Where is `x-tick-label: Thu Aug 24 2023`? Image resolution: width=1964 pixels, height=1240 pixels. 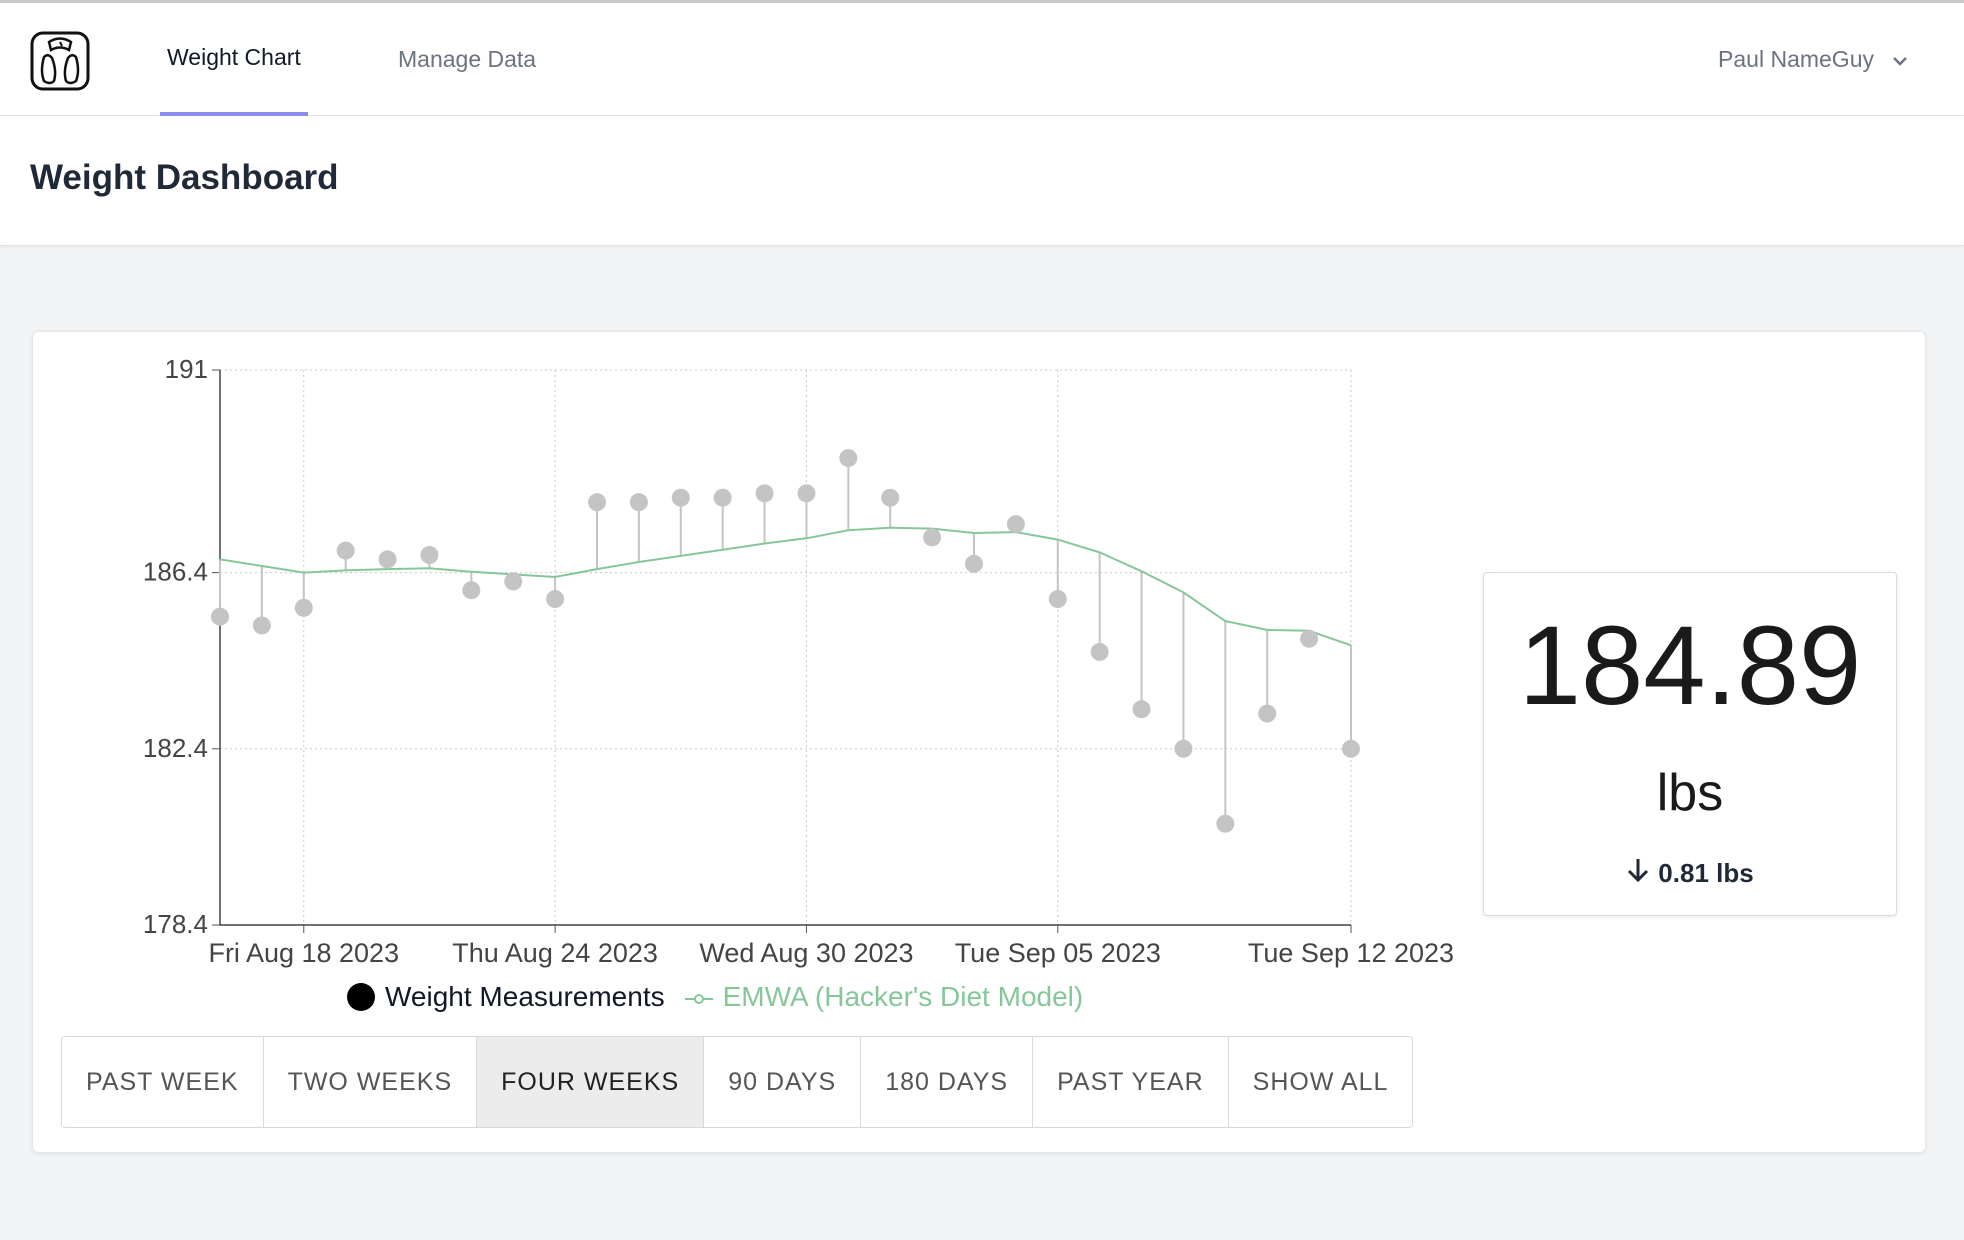
x-tick-label: Thu Aug 24 2023 is located at coordinates (555, 953).